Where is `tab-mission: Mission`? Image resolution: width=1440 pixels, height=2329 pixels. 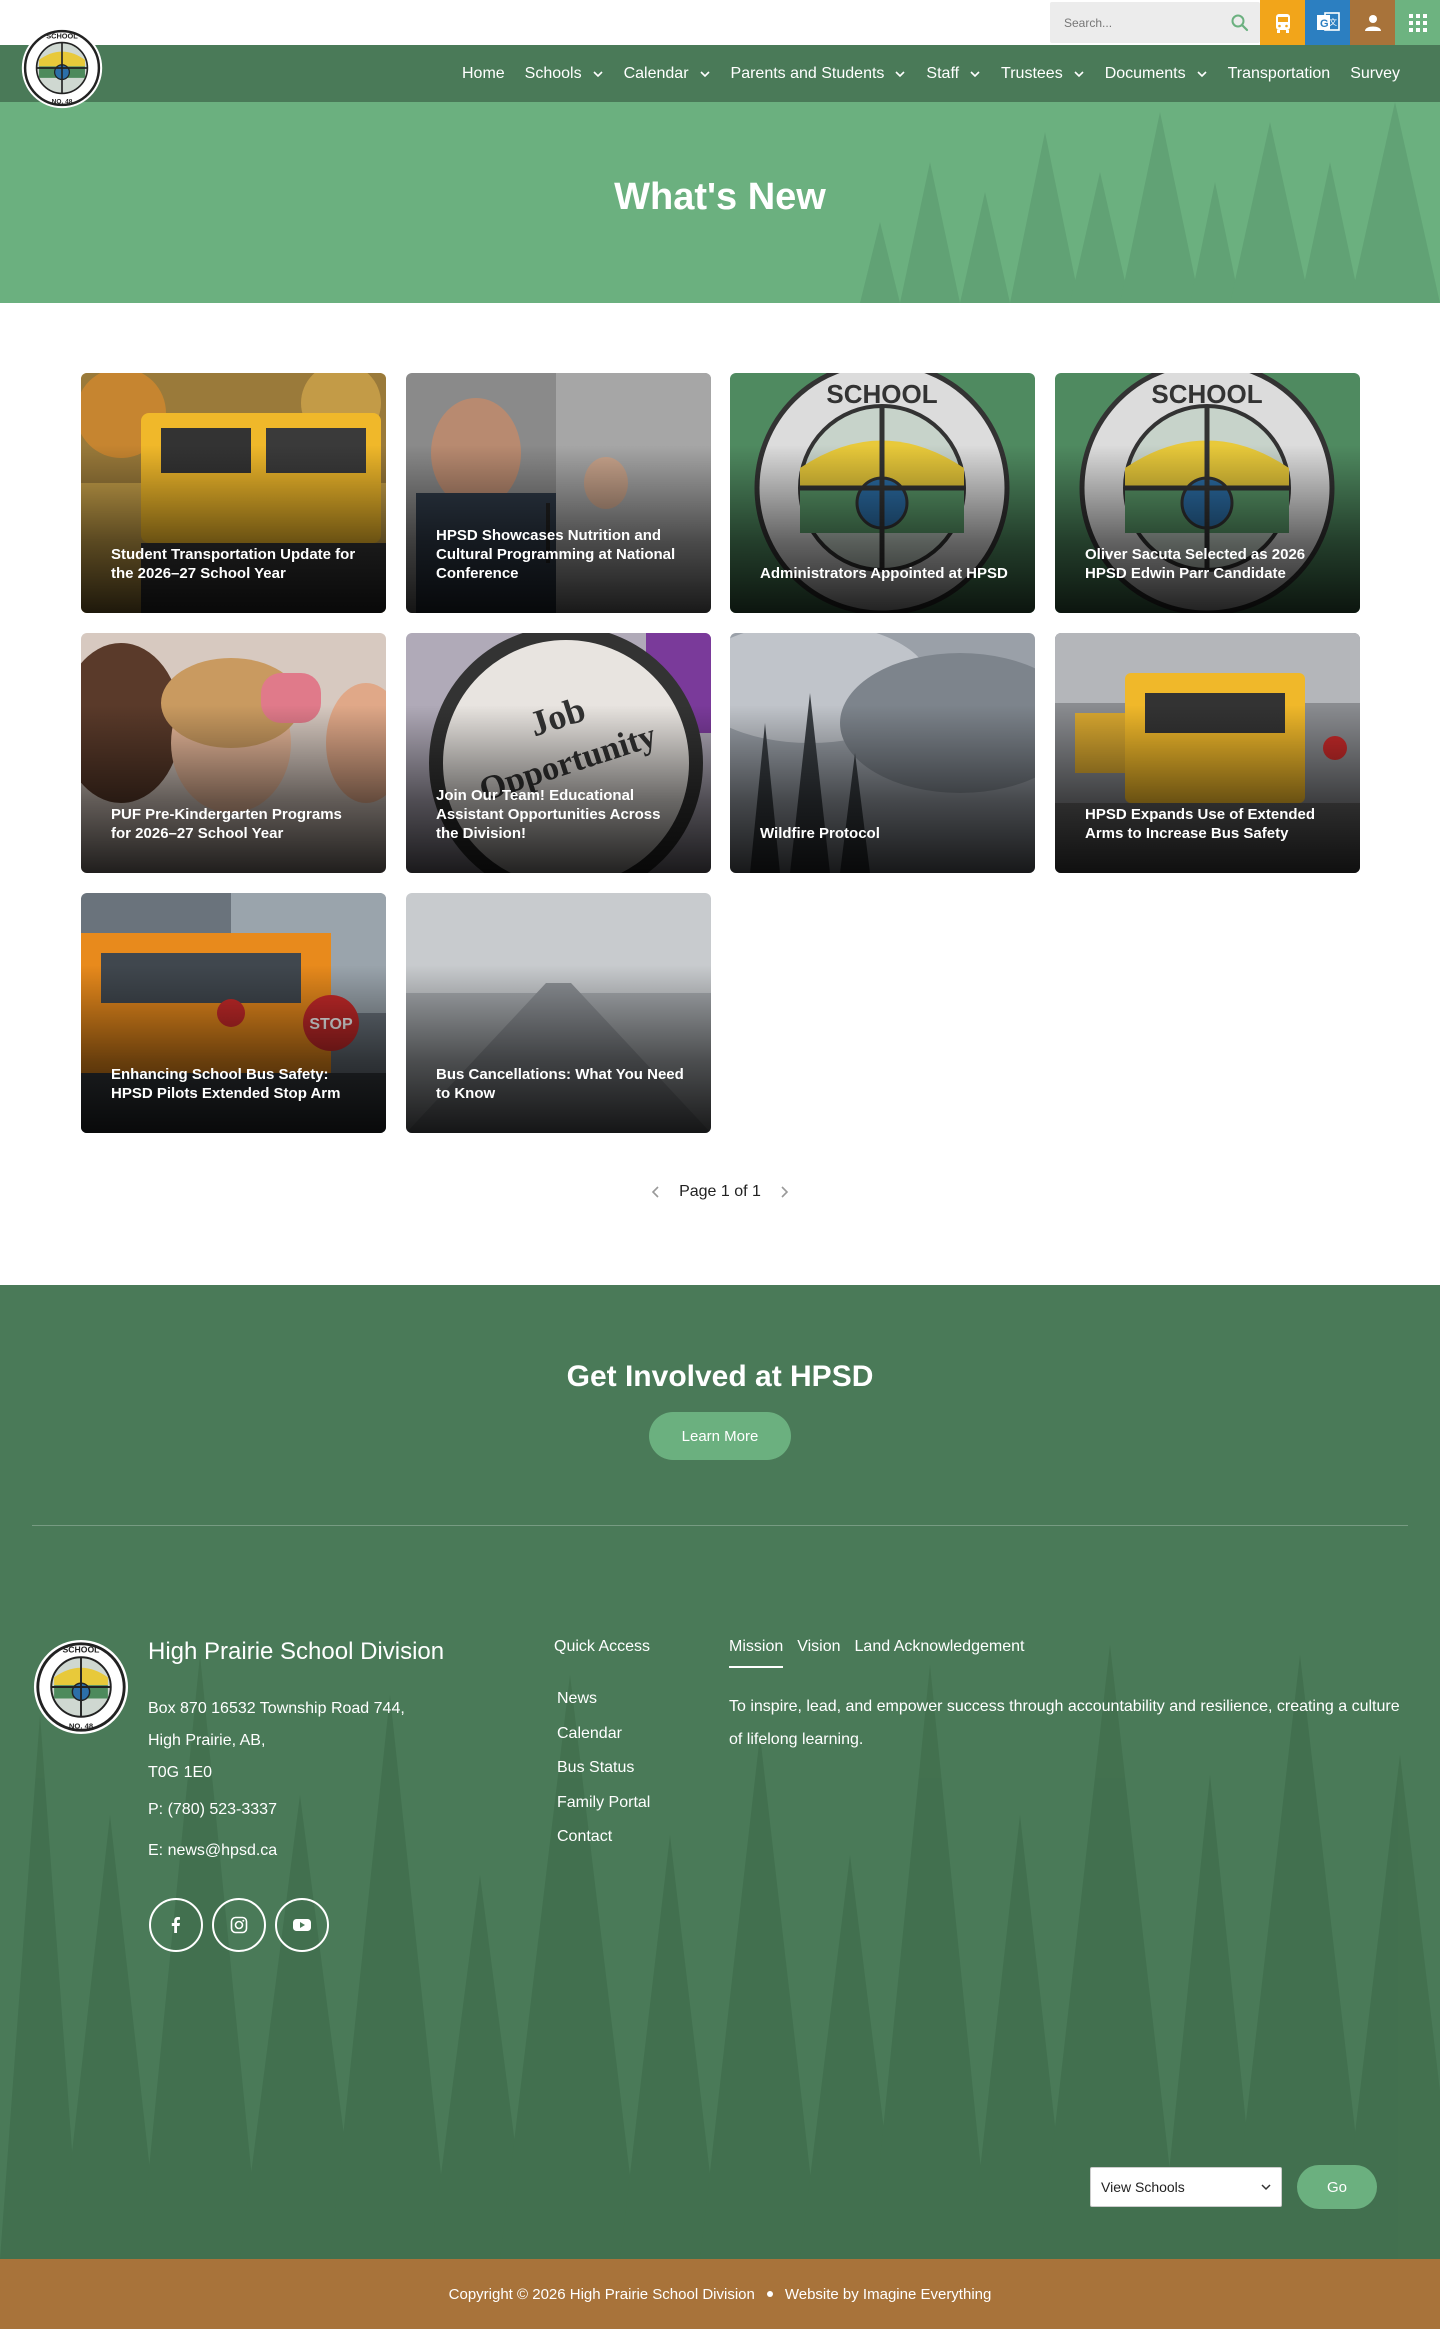
tab-mission: Mission is located at coordinates (756, 1653).